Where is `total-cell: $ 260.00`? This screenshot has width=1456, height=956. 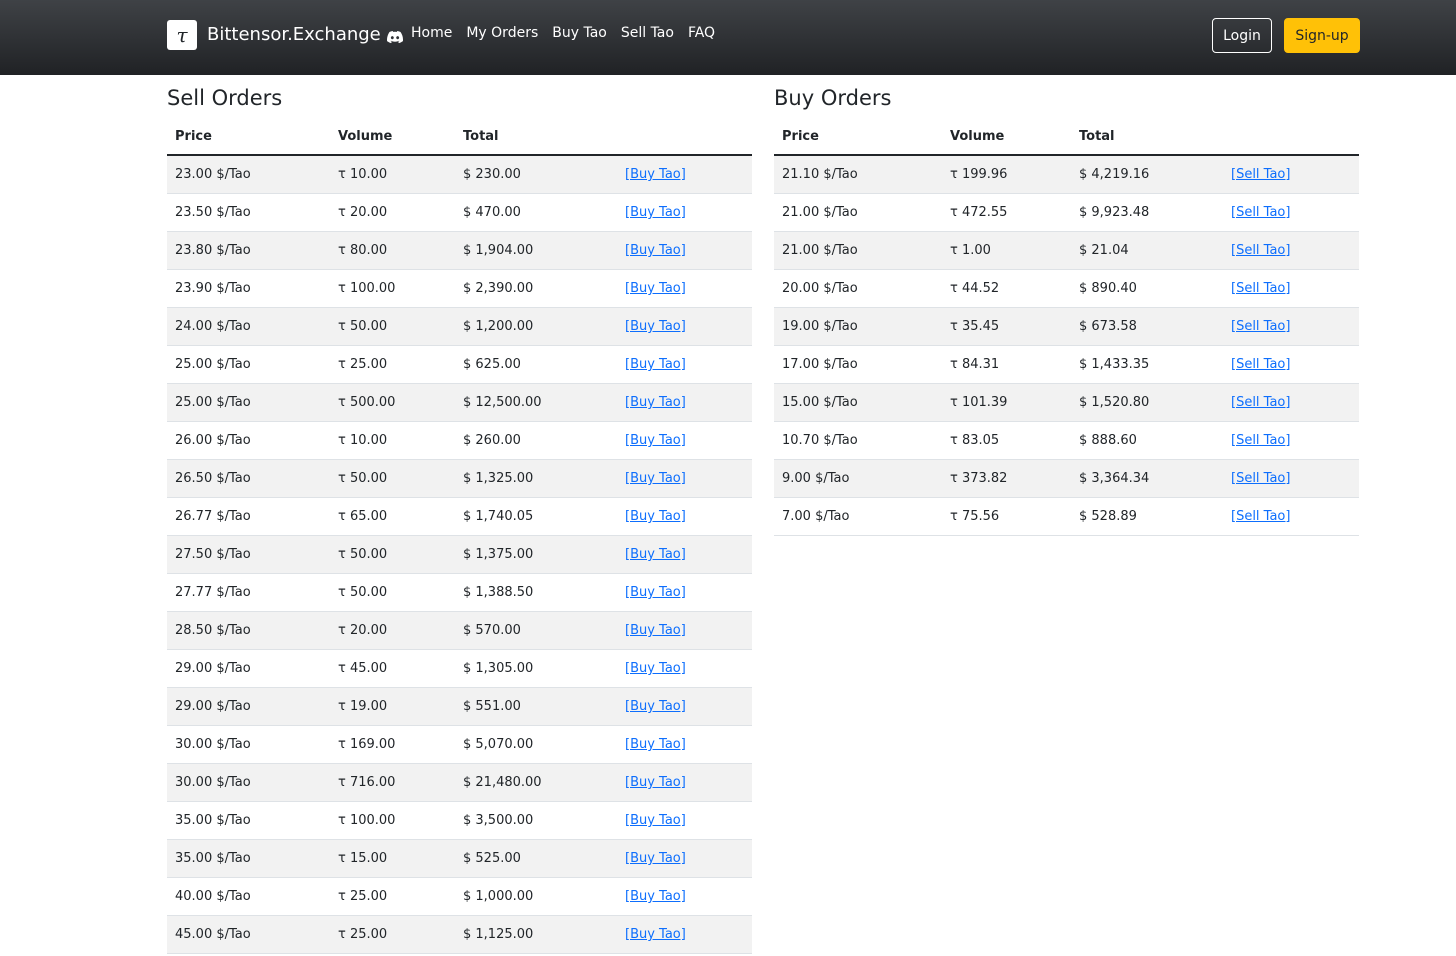 total-cell: $ 260.00 is located at coordinates (536, 440).